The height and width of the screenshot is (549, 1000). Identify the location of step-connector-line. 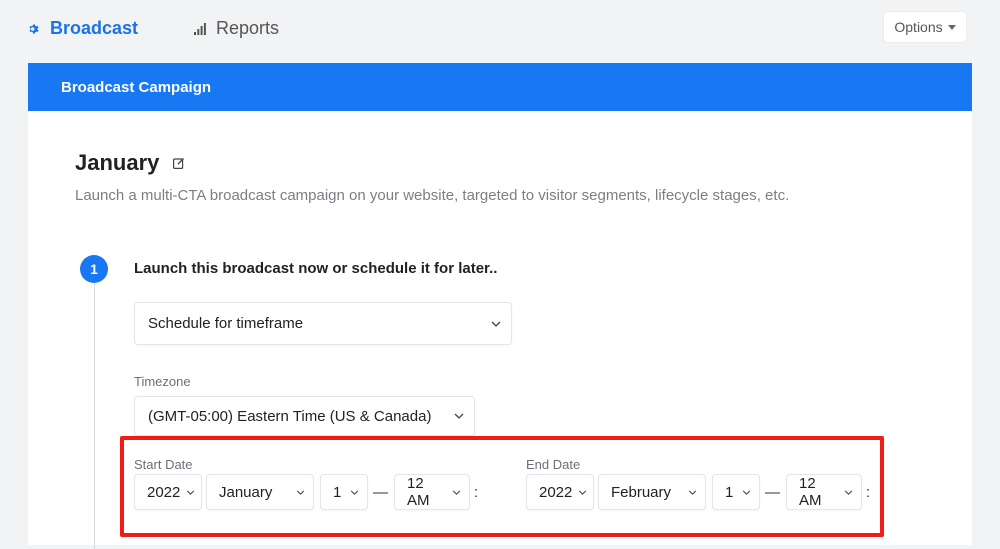
(94, 409).